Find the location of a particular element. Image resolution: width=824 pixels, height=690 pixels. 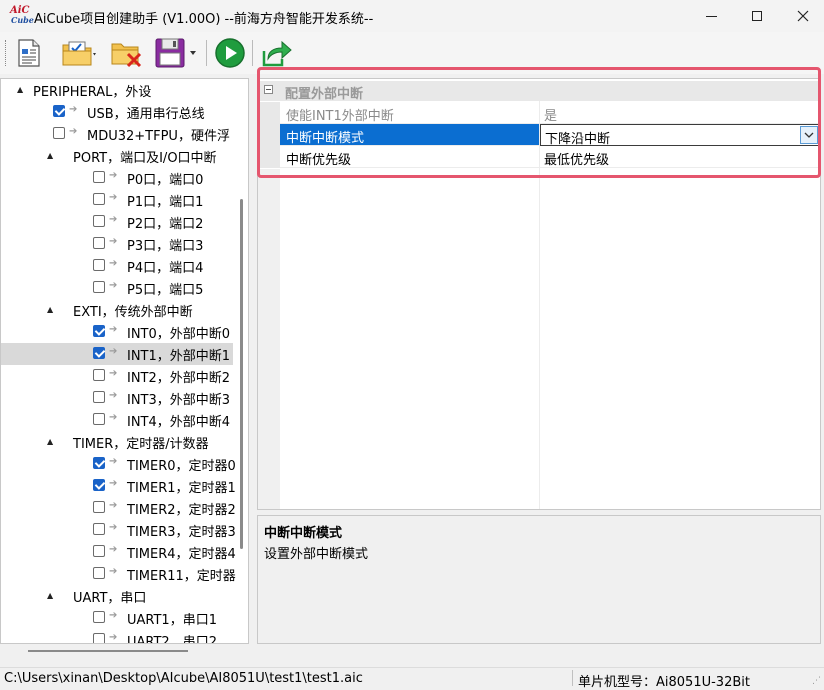

minimize-button is located at coordinates (711, 16).